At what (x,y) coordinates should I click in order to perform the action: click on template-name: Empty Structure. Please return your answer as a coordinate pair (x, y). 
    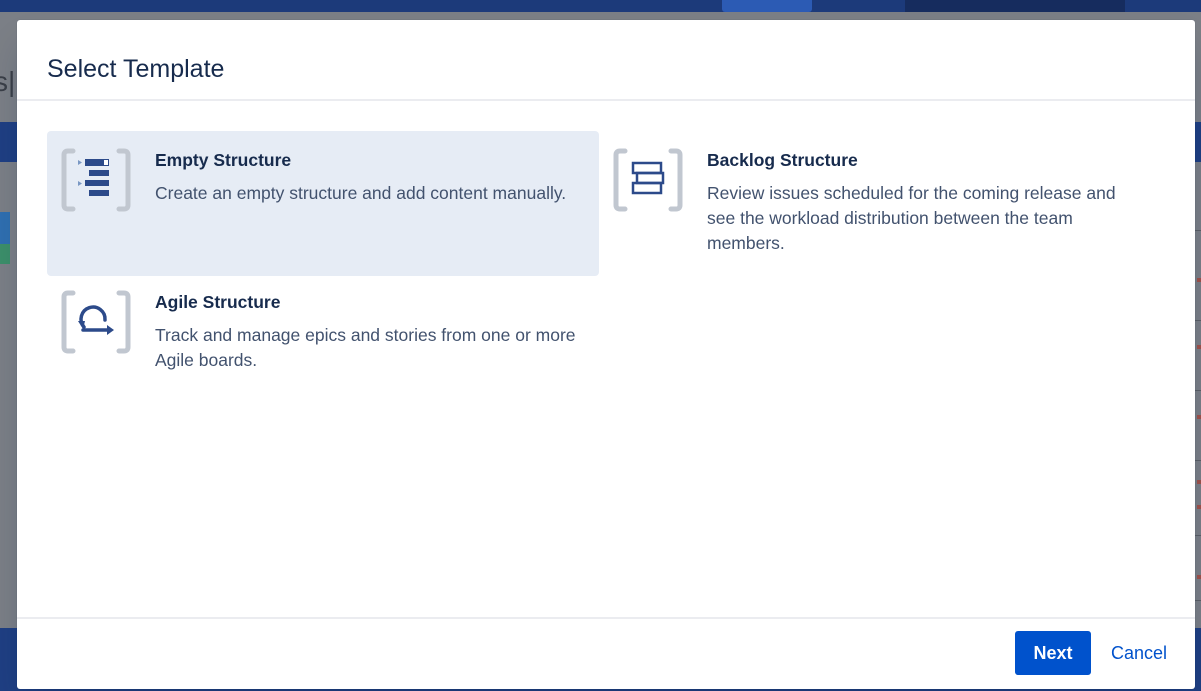
    Looking at the image, I should click on (223, 160).